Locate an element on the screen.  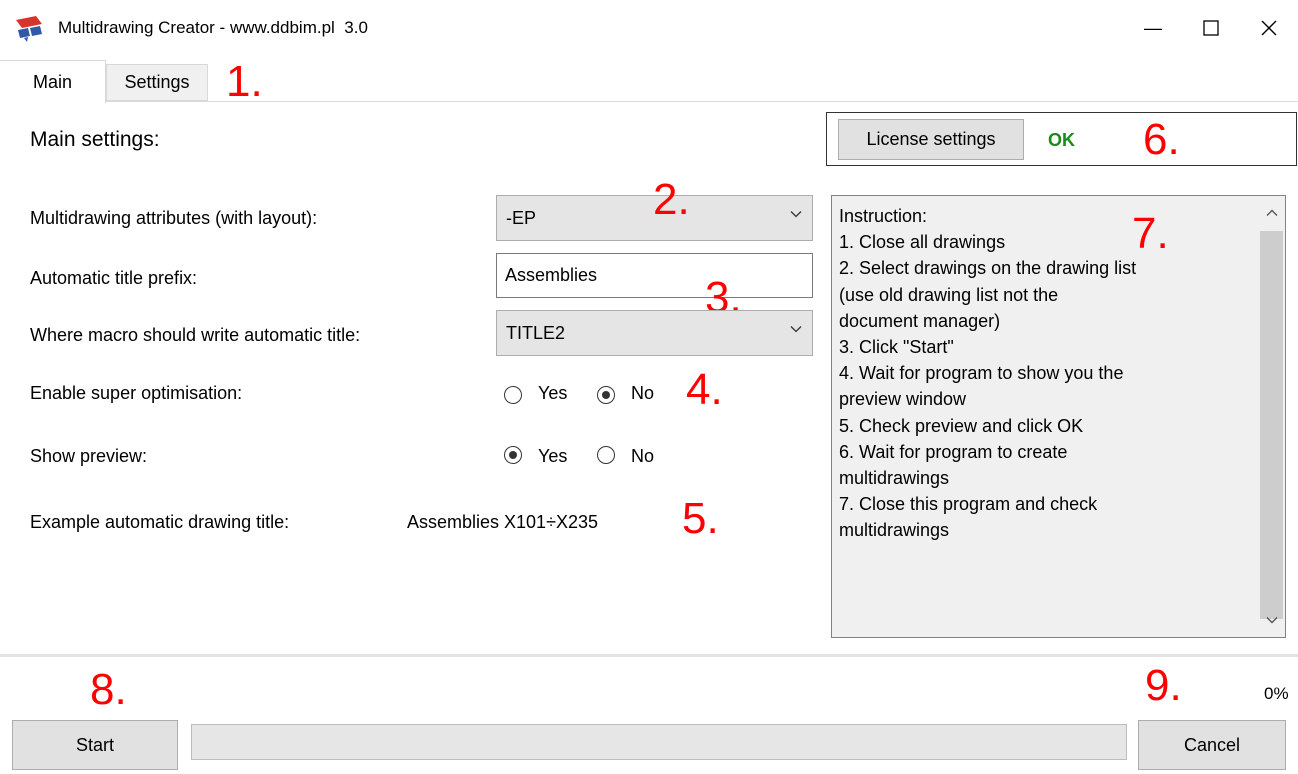
optimisation-label: Enable super optimisation: is located at coordinates (136, 393).